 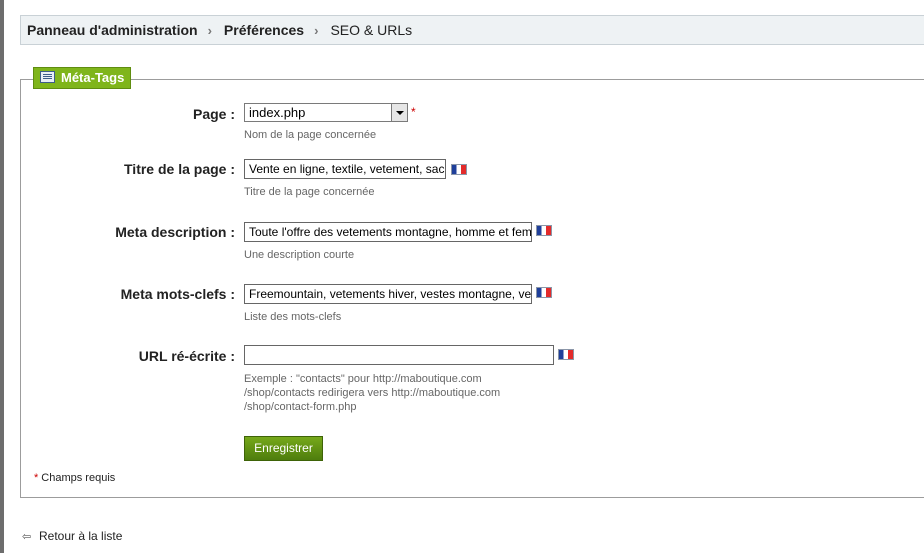 What do you see at coordinates (177, 294) in the screenshot?
I see `keywords-label: Meta mots-clefs :` at bounding box center [177, 294].